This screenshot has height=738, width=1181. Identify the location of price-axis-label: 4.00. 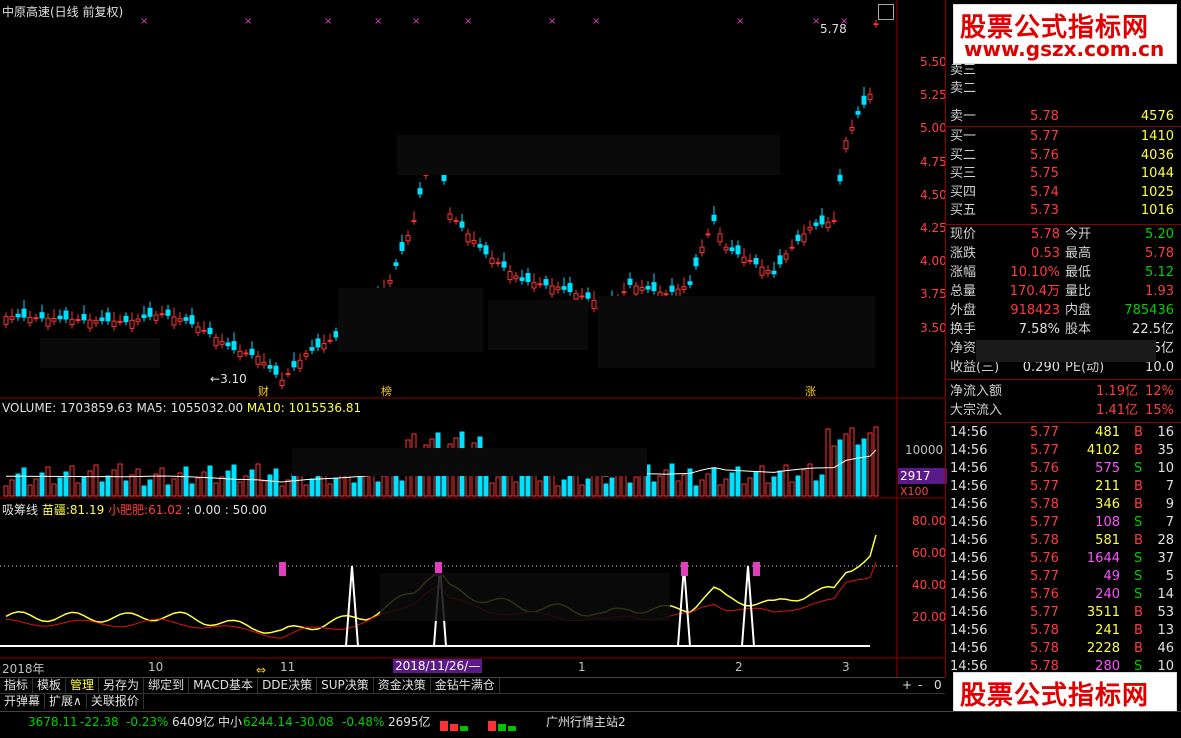
(933, 261).